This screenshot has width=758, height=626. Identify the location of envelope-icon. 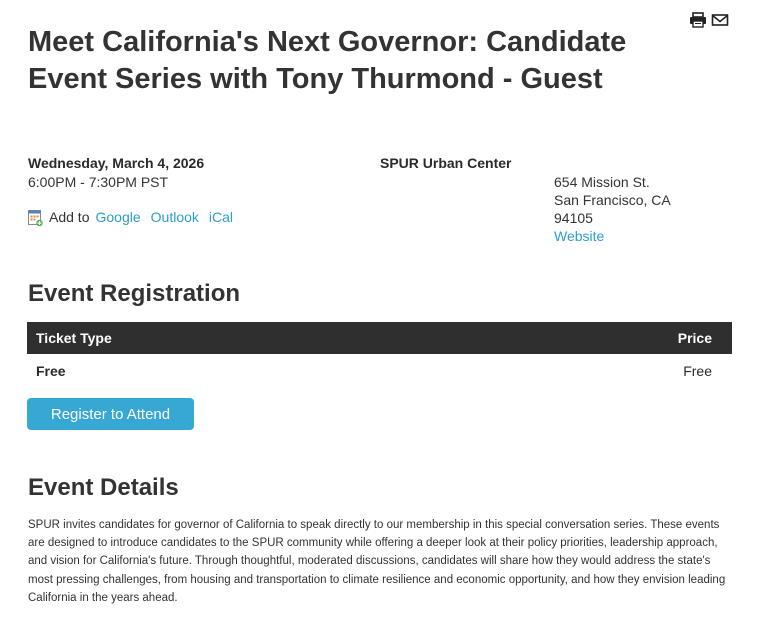
(720, 20).